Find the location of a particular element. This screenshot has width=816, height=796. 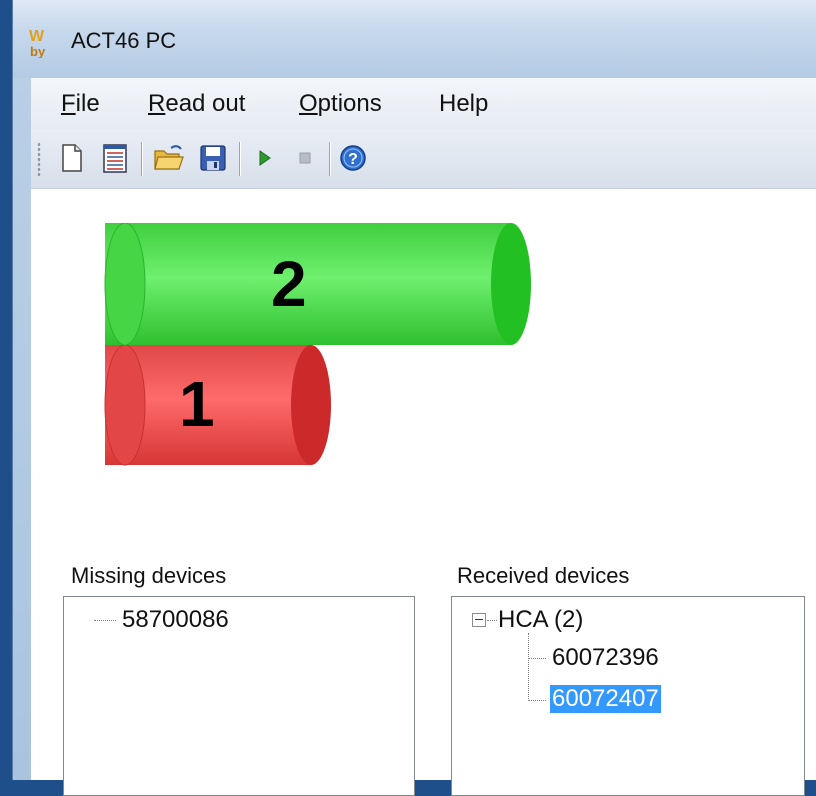

menu-file-accel: F is located at coordinates (68, 103).